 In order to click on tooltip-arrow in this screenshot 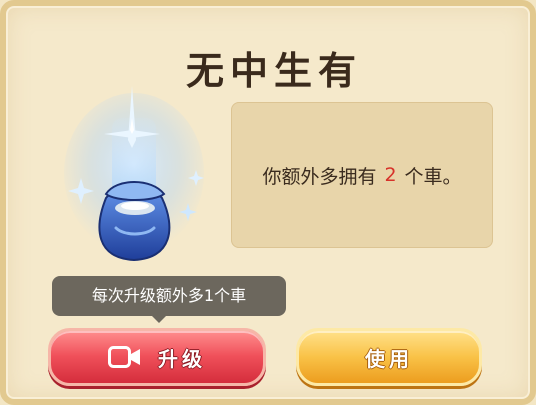, I will do `click(159, 319)`.